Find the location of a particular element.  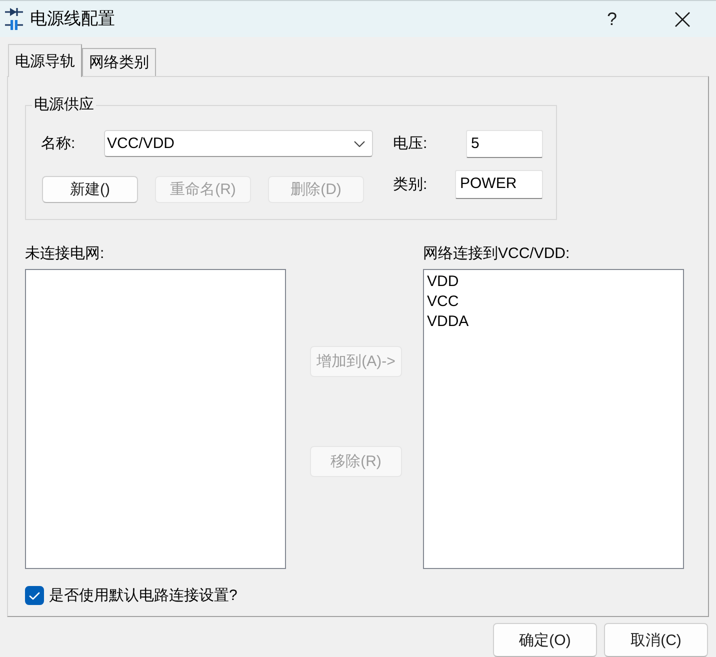

voltage-label: 电压: is located at coordinates (410, 144).